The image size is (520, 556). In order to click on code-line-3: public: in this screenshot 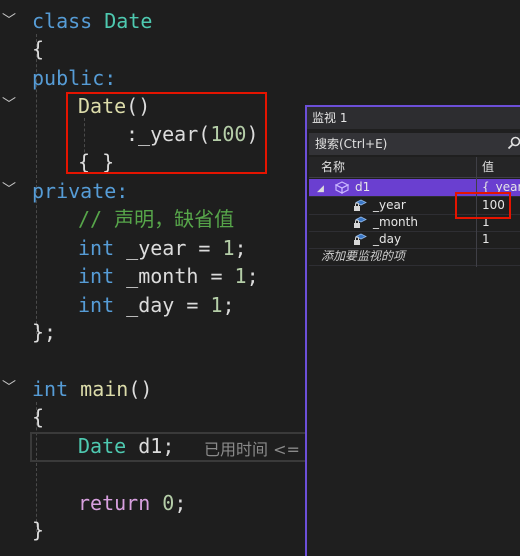, I will do `click(74, 78)`.